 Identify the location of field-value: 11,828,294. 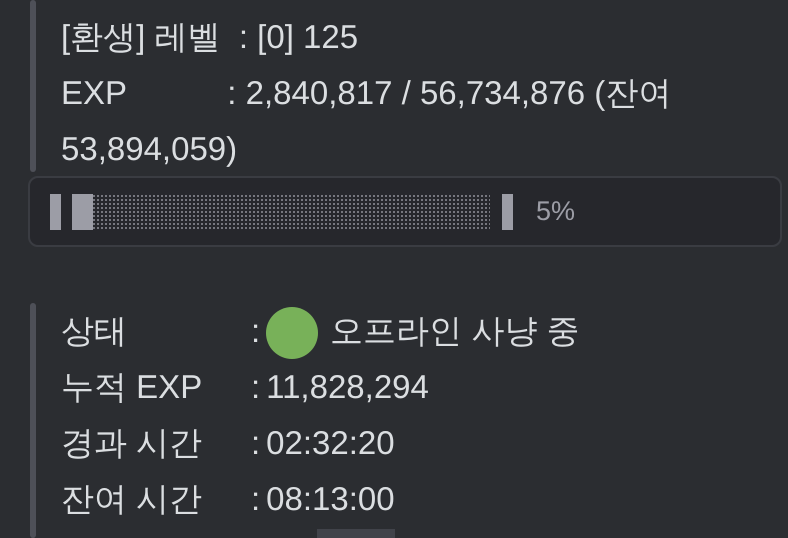
(347, 387).